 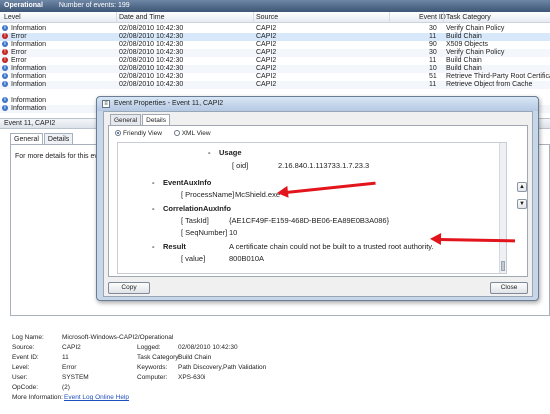 What do you see at coordinates (156, 119) in the screenshot?
I see `dialog-tab-details: Details` at bounding box center [156, 119].